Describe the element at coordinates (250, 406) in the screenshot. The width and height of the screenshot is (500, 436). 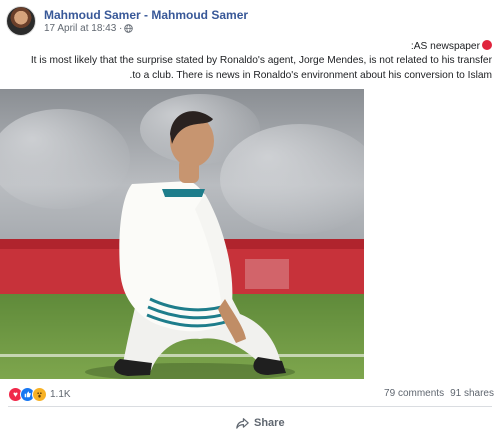
I see `divider` at that location.